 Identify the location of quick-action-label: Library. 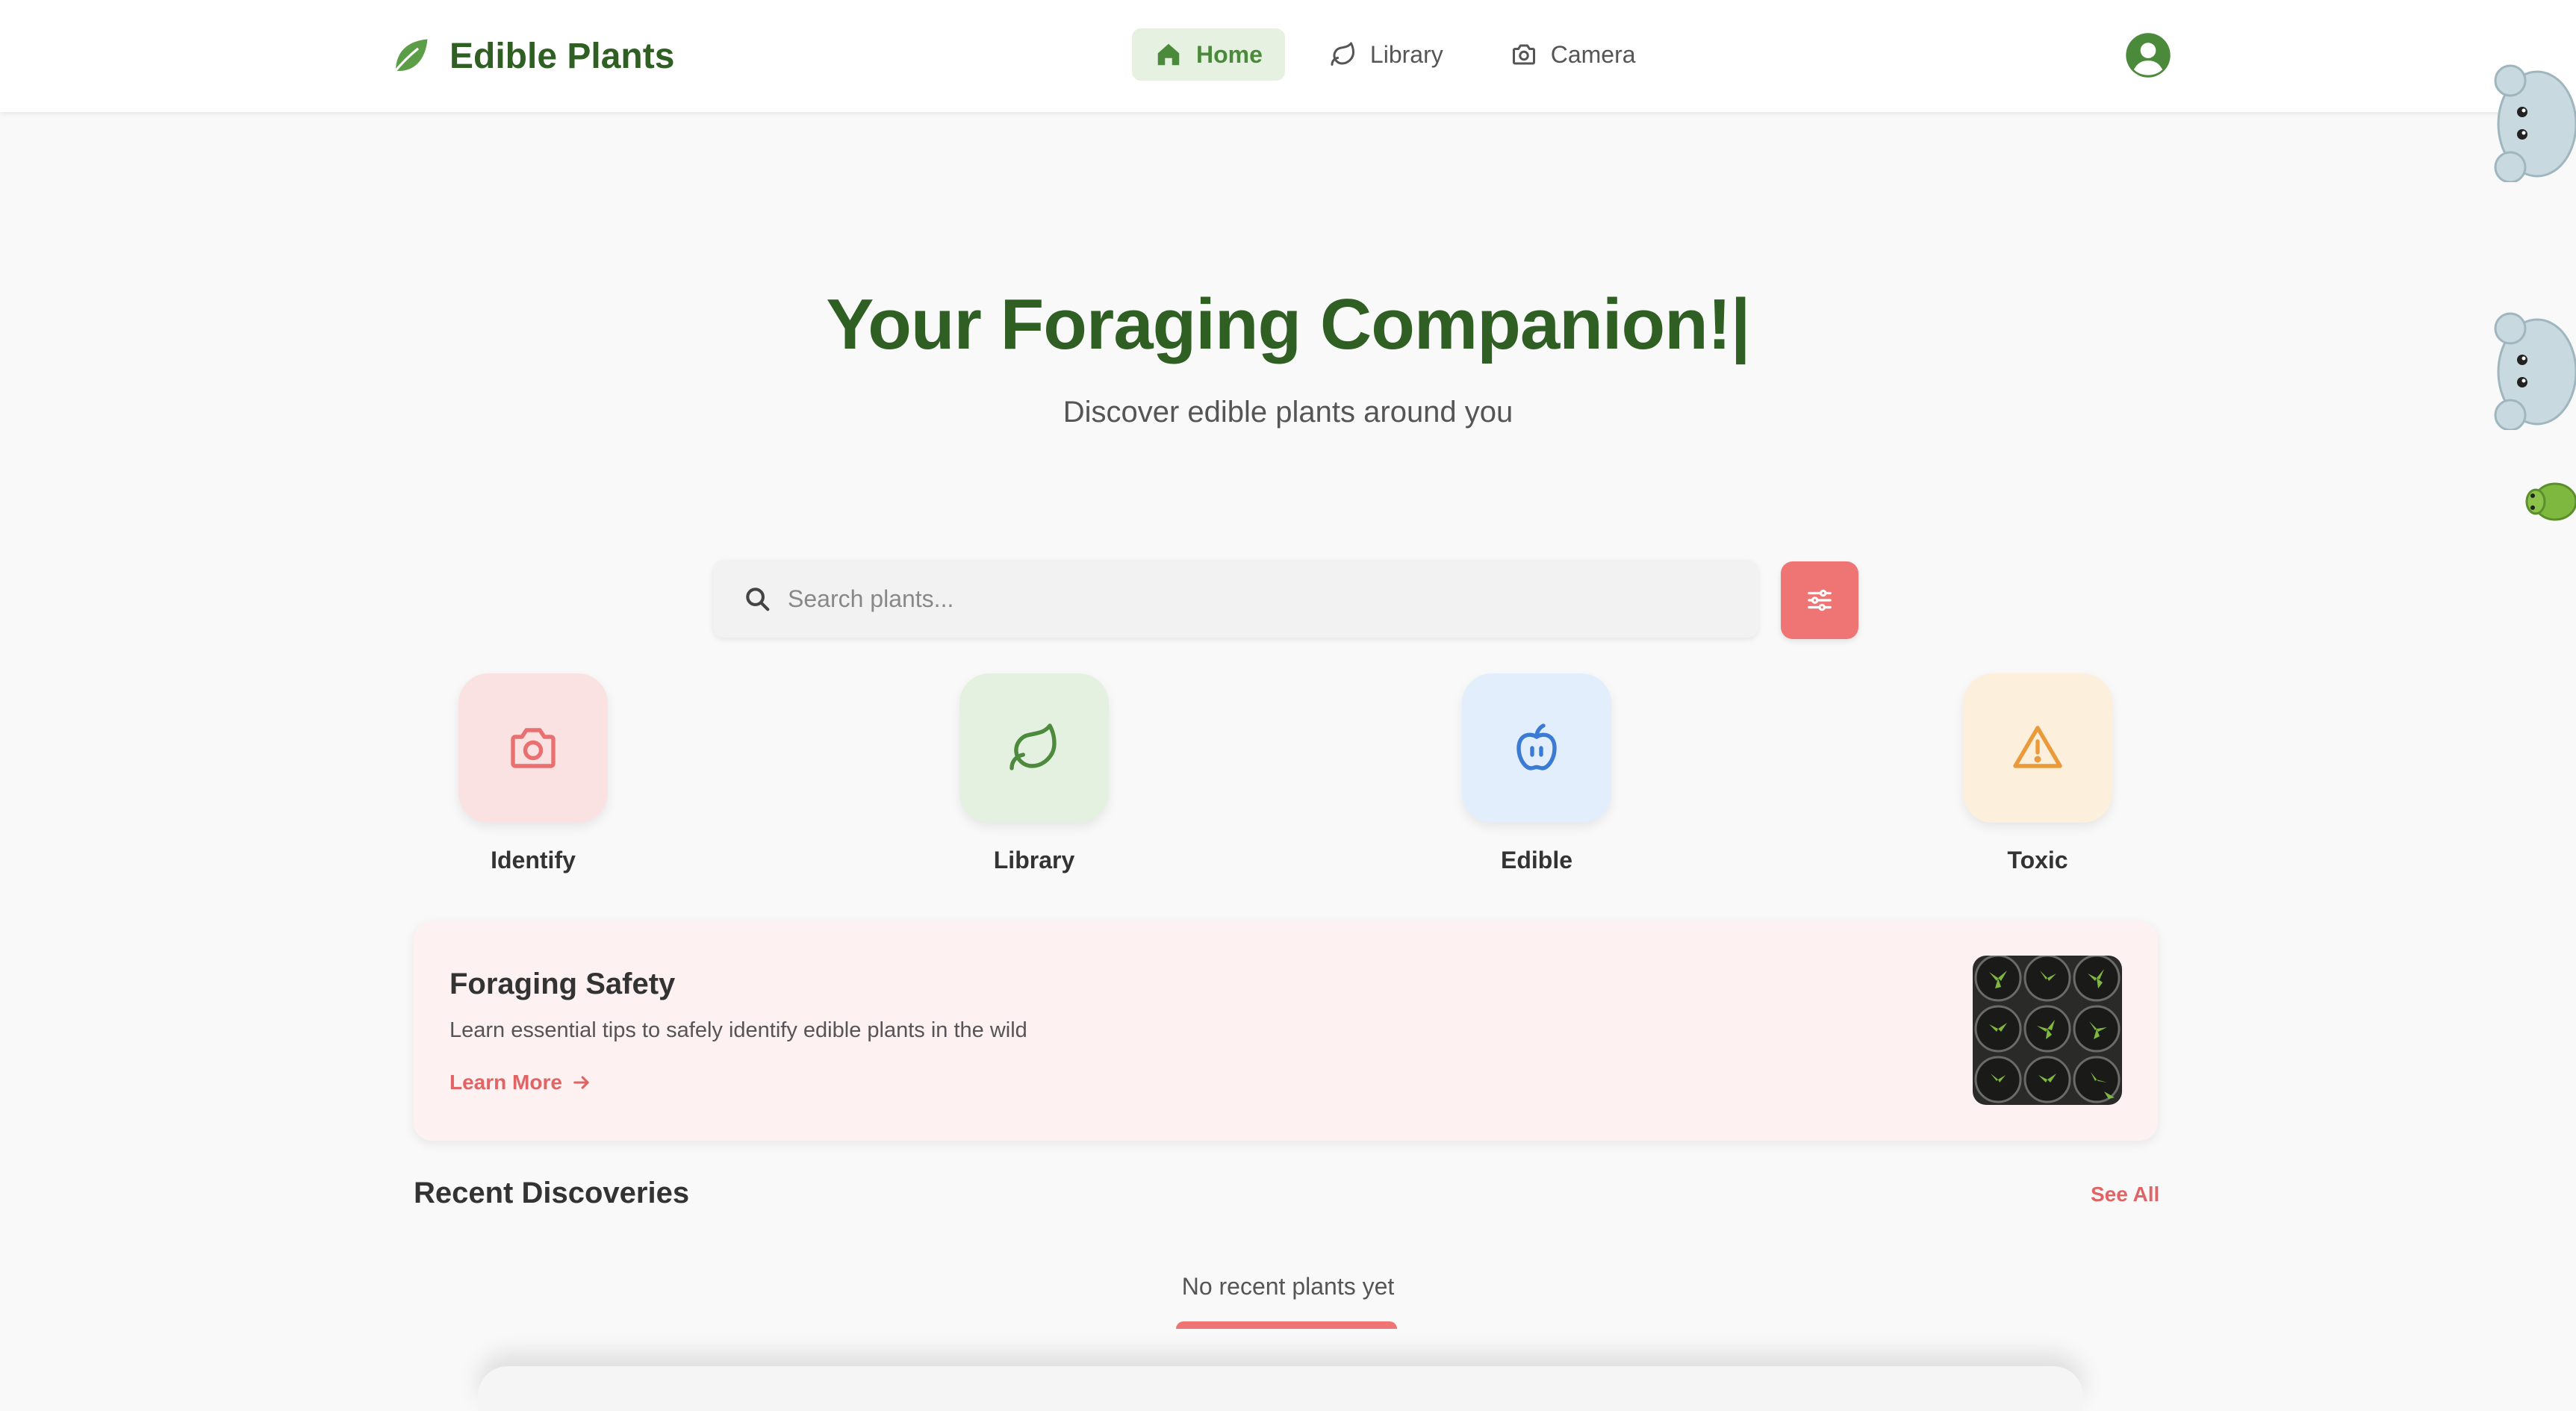
(1034, 860).